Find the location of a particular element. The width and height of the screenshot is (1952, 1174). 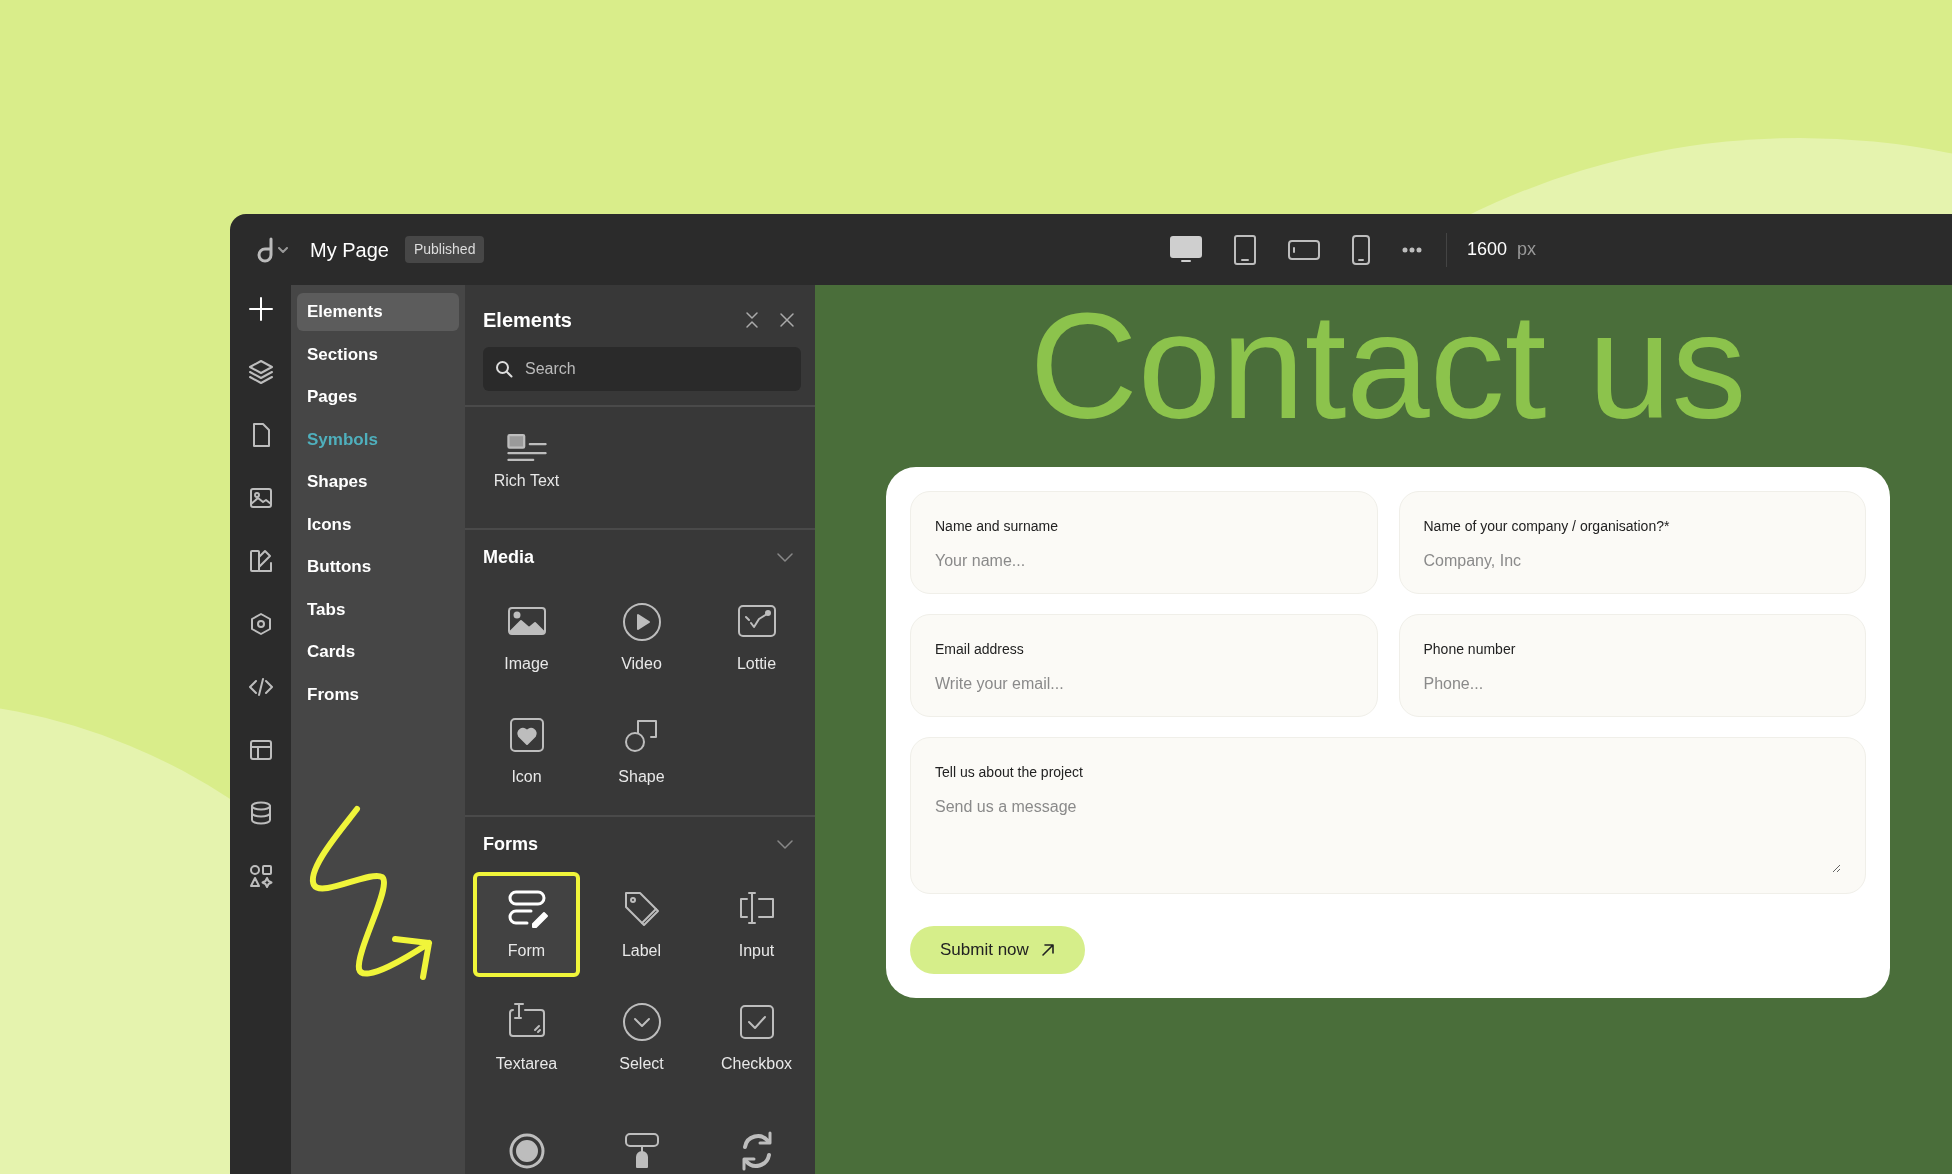

close-button is located at coordinates (787, 320).